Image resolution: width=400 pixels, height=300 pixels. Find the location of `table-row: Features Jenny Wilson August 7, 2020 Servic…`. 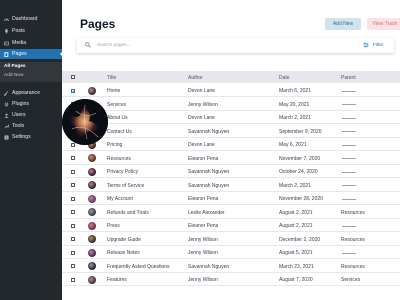

table-row: Features Jenny Wilson August 7, 2020 Servic… is located at coordinates (231, 280).